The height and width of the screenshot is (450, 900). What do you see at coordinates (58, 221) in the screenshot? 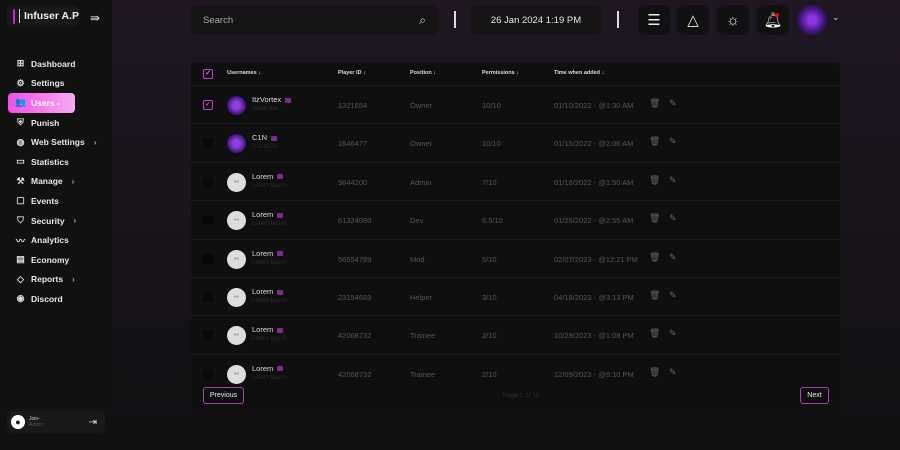
I see `sidebar-item-security: ⛉ Security ›` at bounding box center [58, 221].